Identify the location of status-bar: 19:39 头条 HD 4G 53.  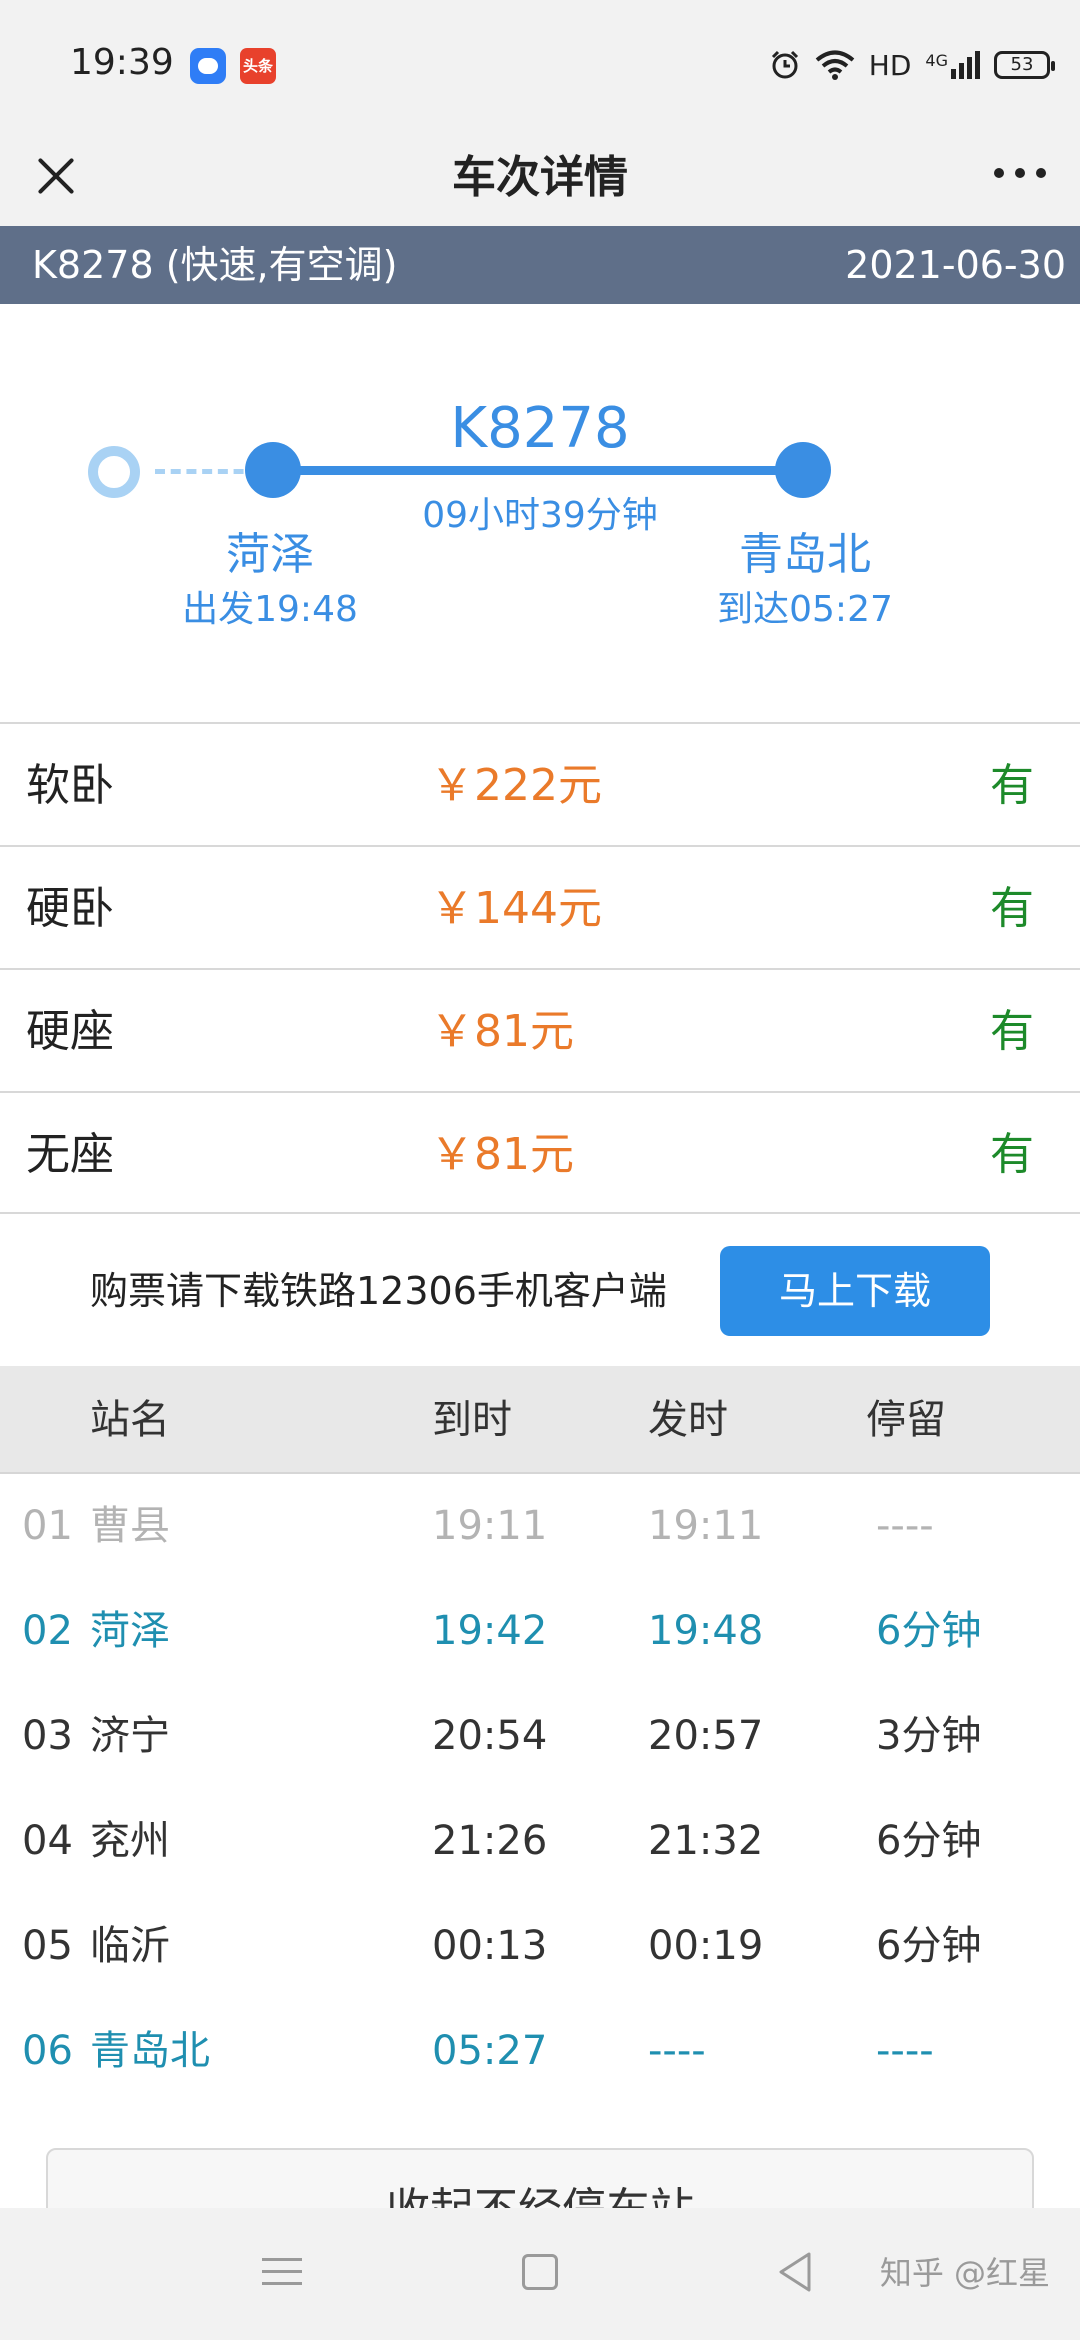
(540, 65).